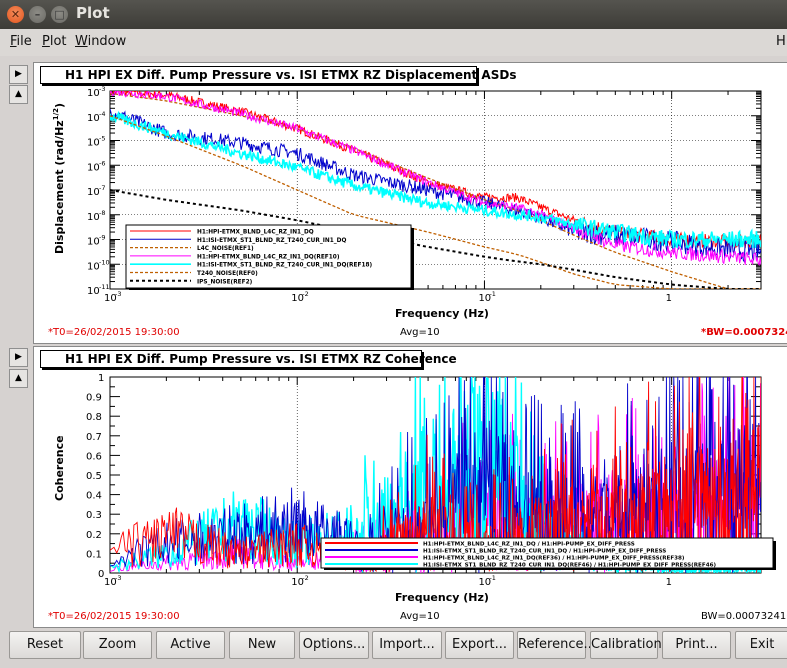 The image size is (787, 668). What do you see at coordinates (94, 554) in the screenshot?
I see `coh-ytick-label: 0.1` at bounding box center [94, 554].